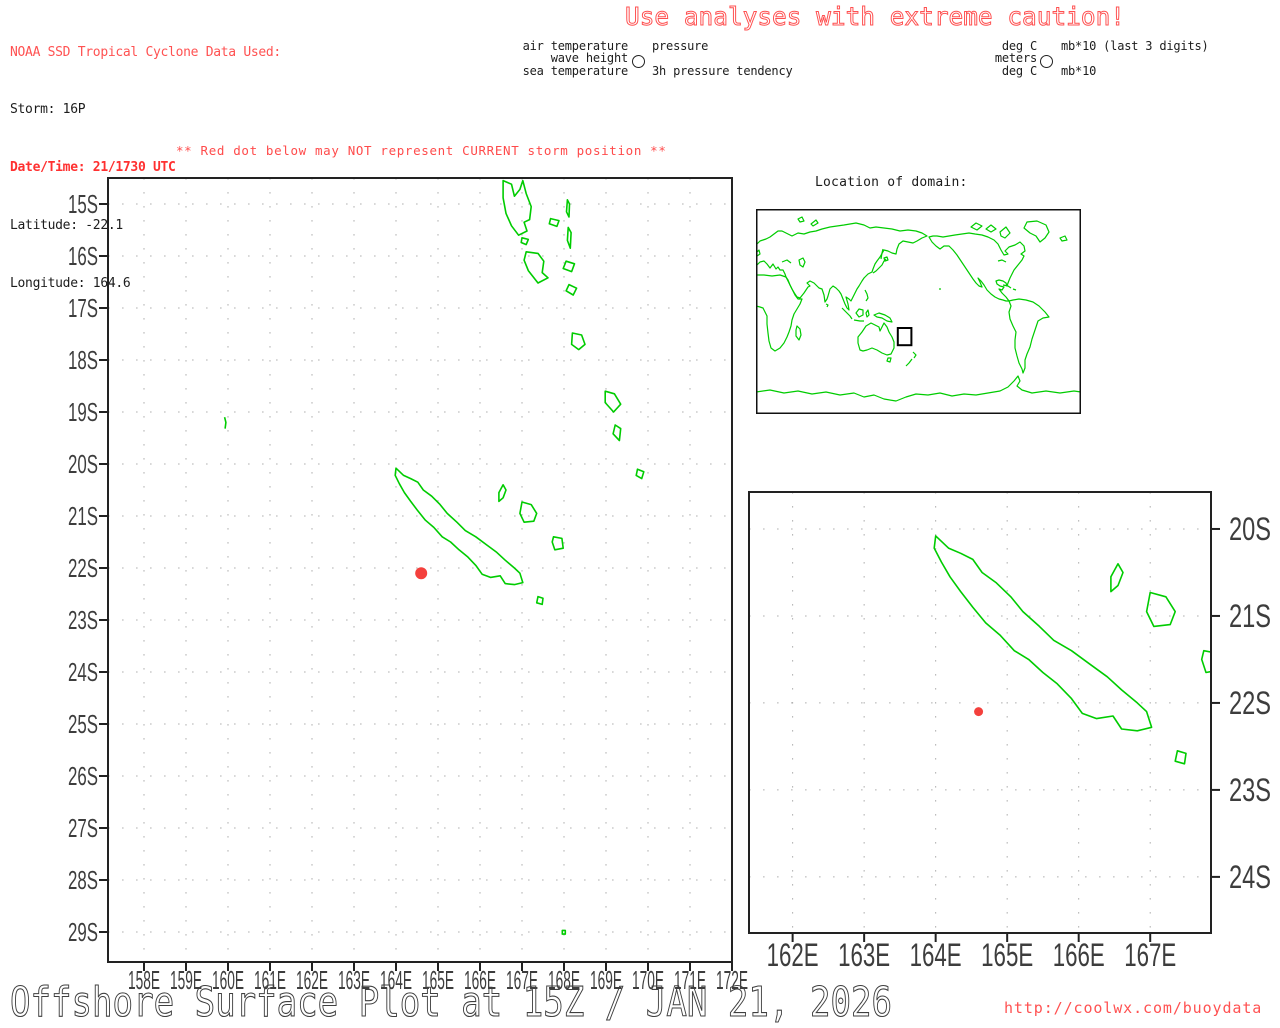 This screenshot has width=1280, height=1028. What do you see at coordinates (83, 308) in the screenshot?
I see `lat-tick-label: 17S` at bounding box center [83, 308].